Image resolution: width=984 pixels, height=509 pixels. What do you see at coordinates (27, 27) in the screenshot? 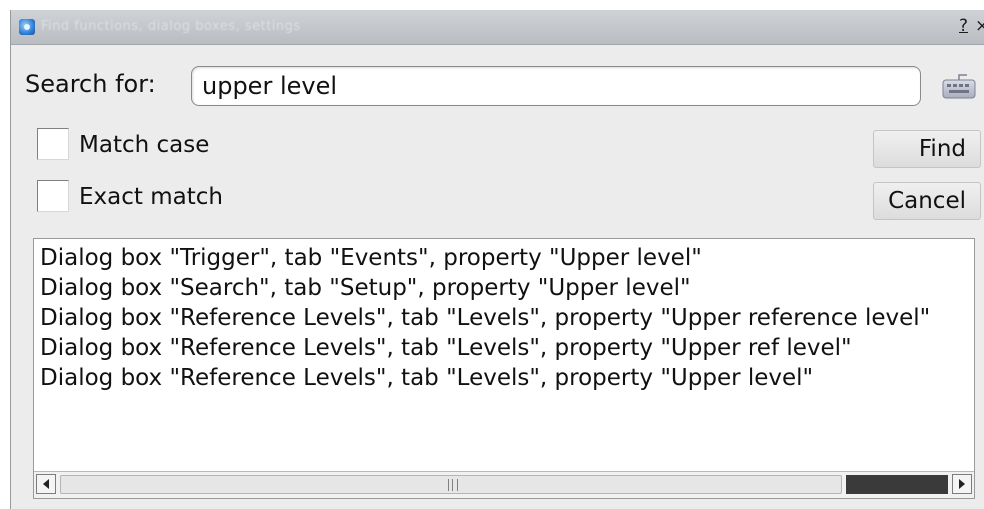
I see `app-icon` at bounding box center [27, 27].